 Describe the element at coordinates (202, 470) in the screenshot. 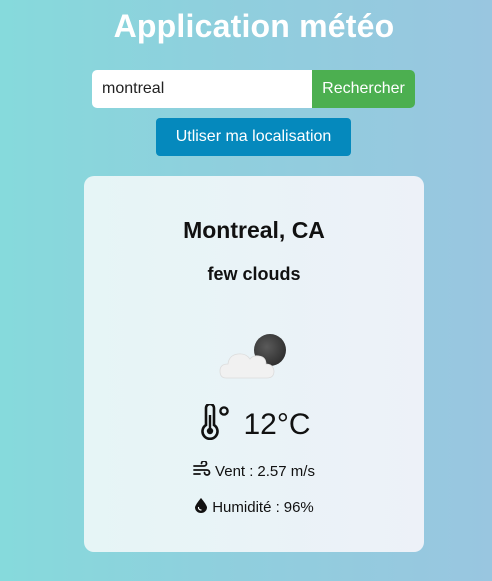

I see `wind-icon` at that location.